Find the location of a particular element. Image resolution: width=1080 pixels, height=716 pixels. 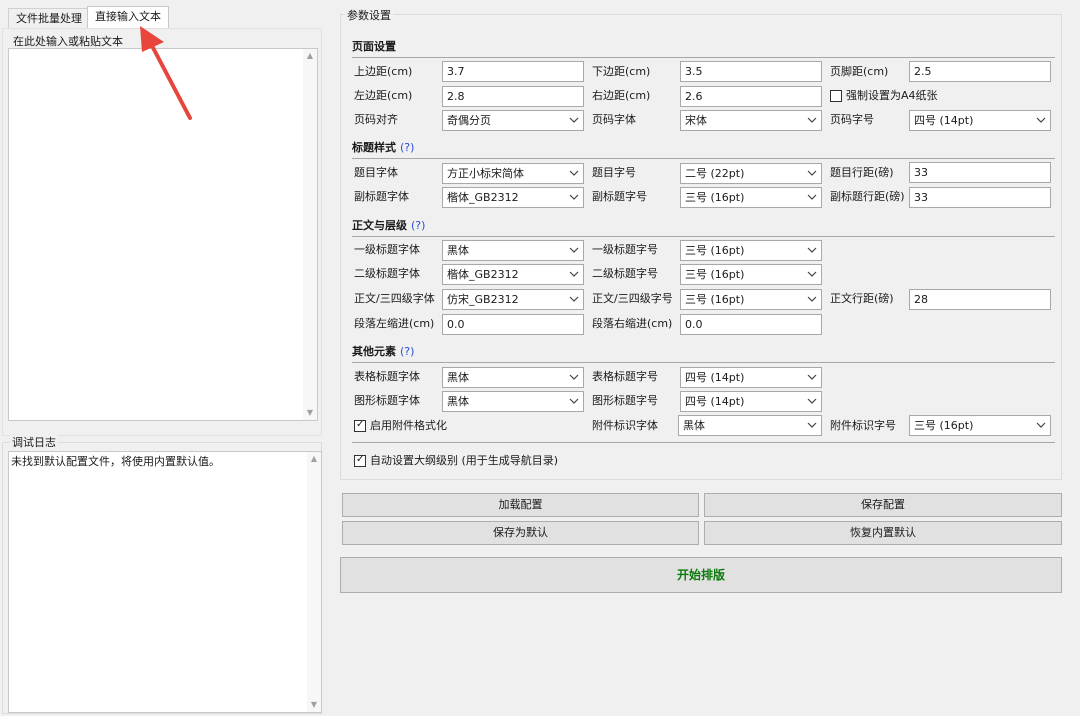

bottom-margin-input: 3.5 is located at coordinates (751, 71).